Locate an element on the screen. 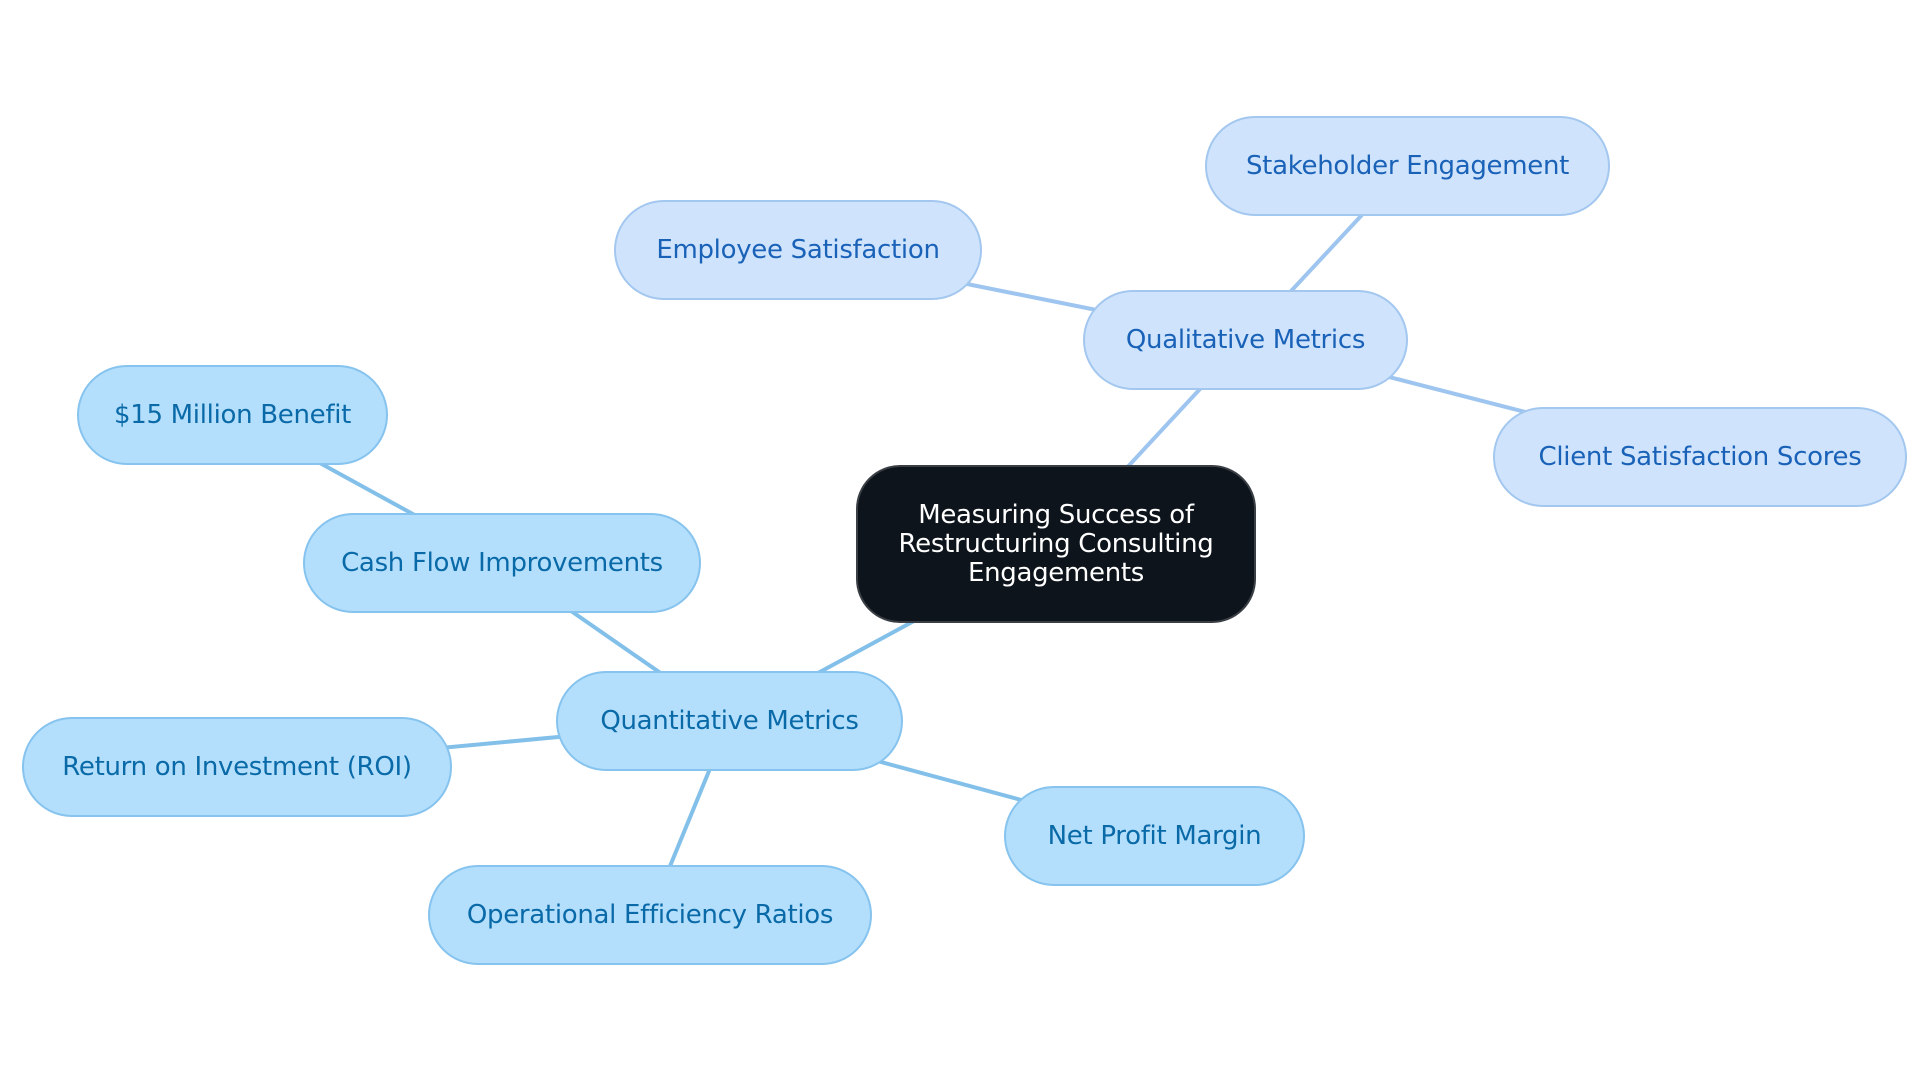 The image size is (1920, 1083). node-return-on-investment: Return on Investment (ROI) is located at coordinates (237, 767).